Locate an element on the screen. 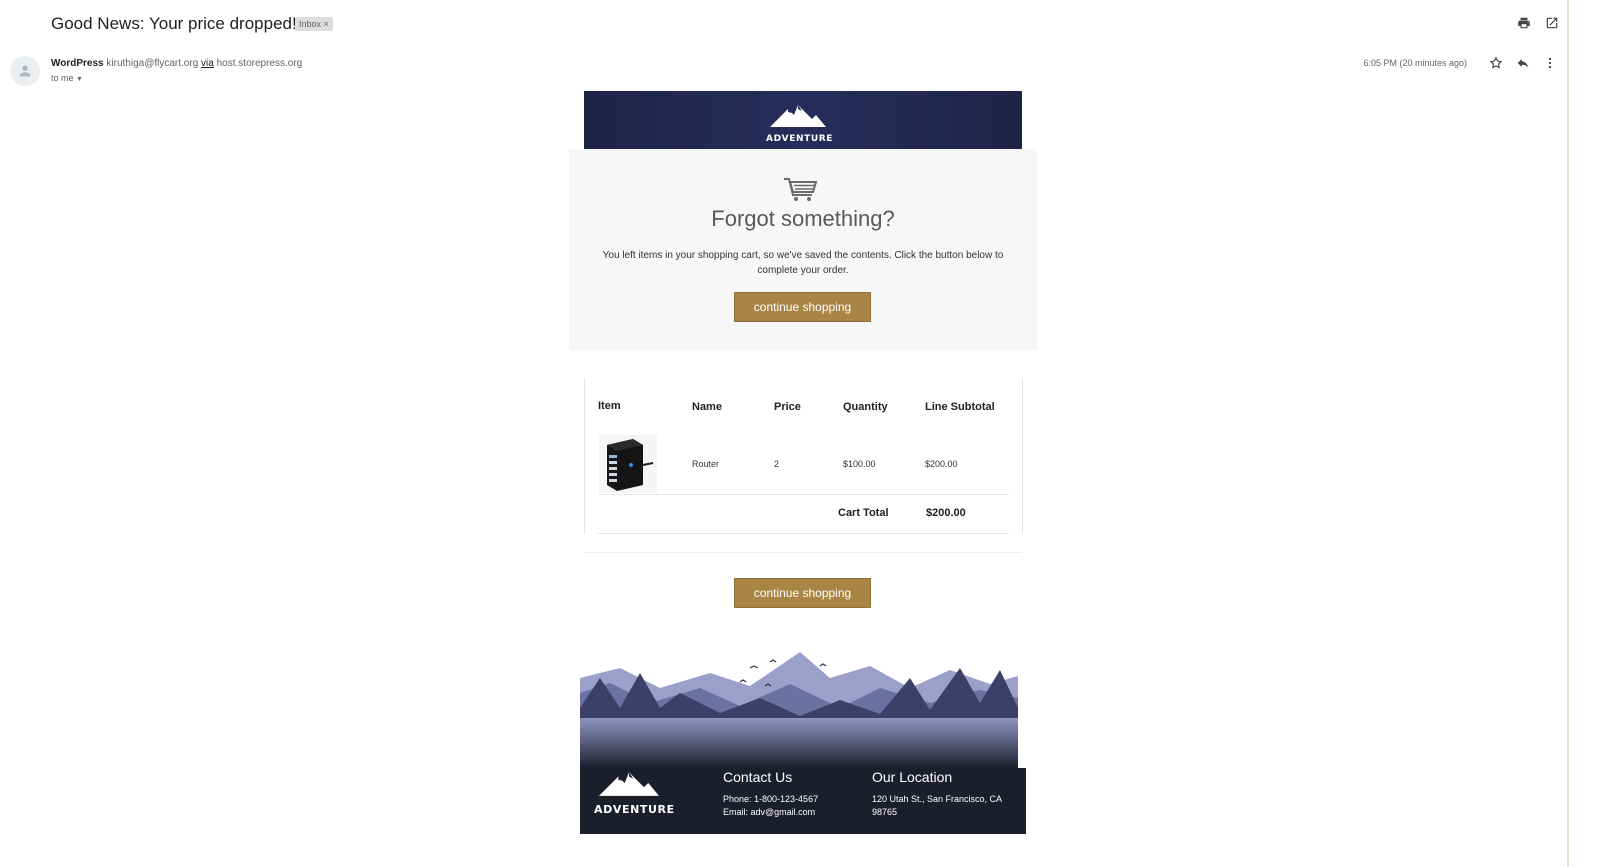 The width and height of the screenshot is (1609, 867). window-edge is located at coordinates (1568, 433).